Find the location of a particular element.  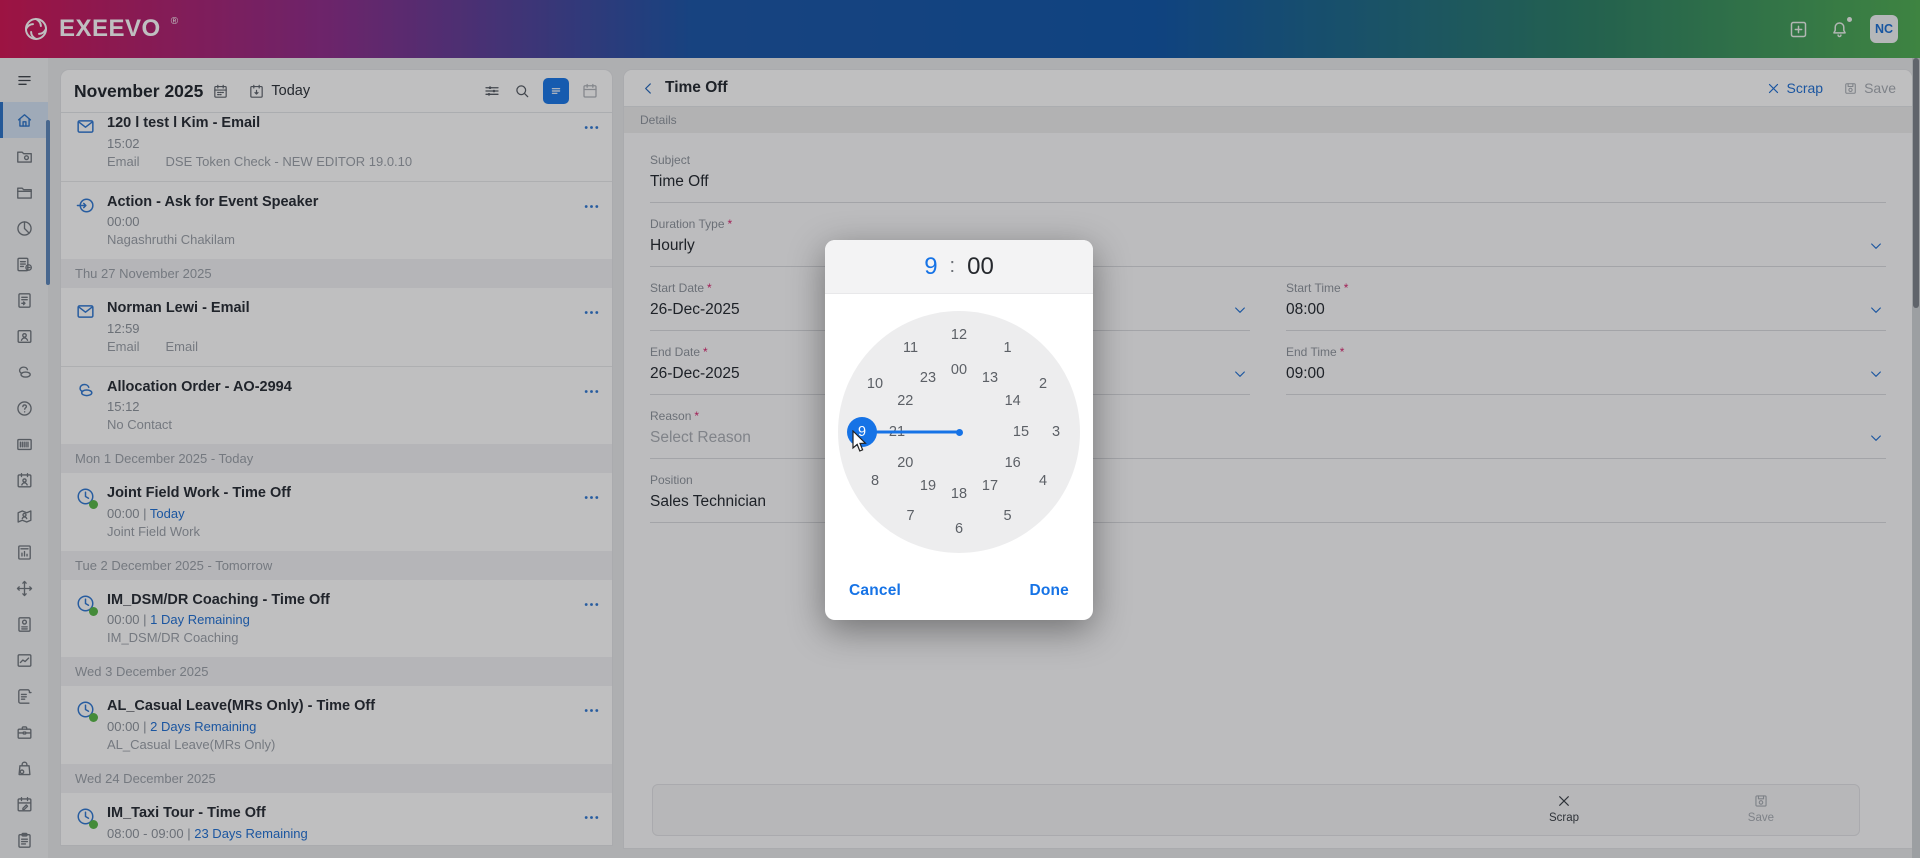

clock-number-6: 6 is located at coordinates (959, 529).